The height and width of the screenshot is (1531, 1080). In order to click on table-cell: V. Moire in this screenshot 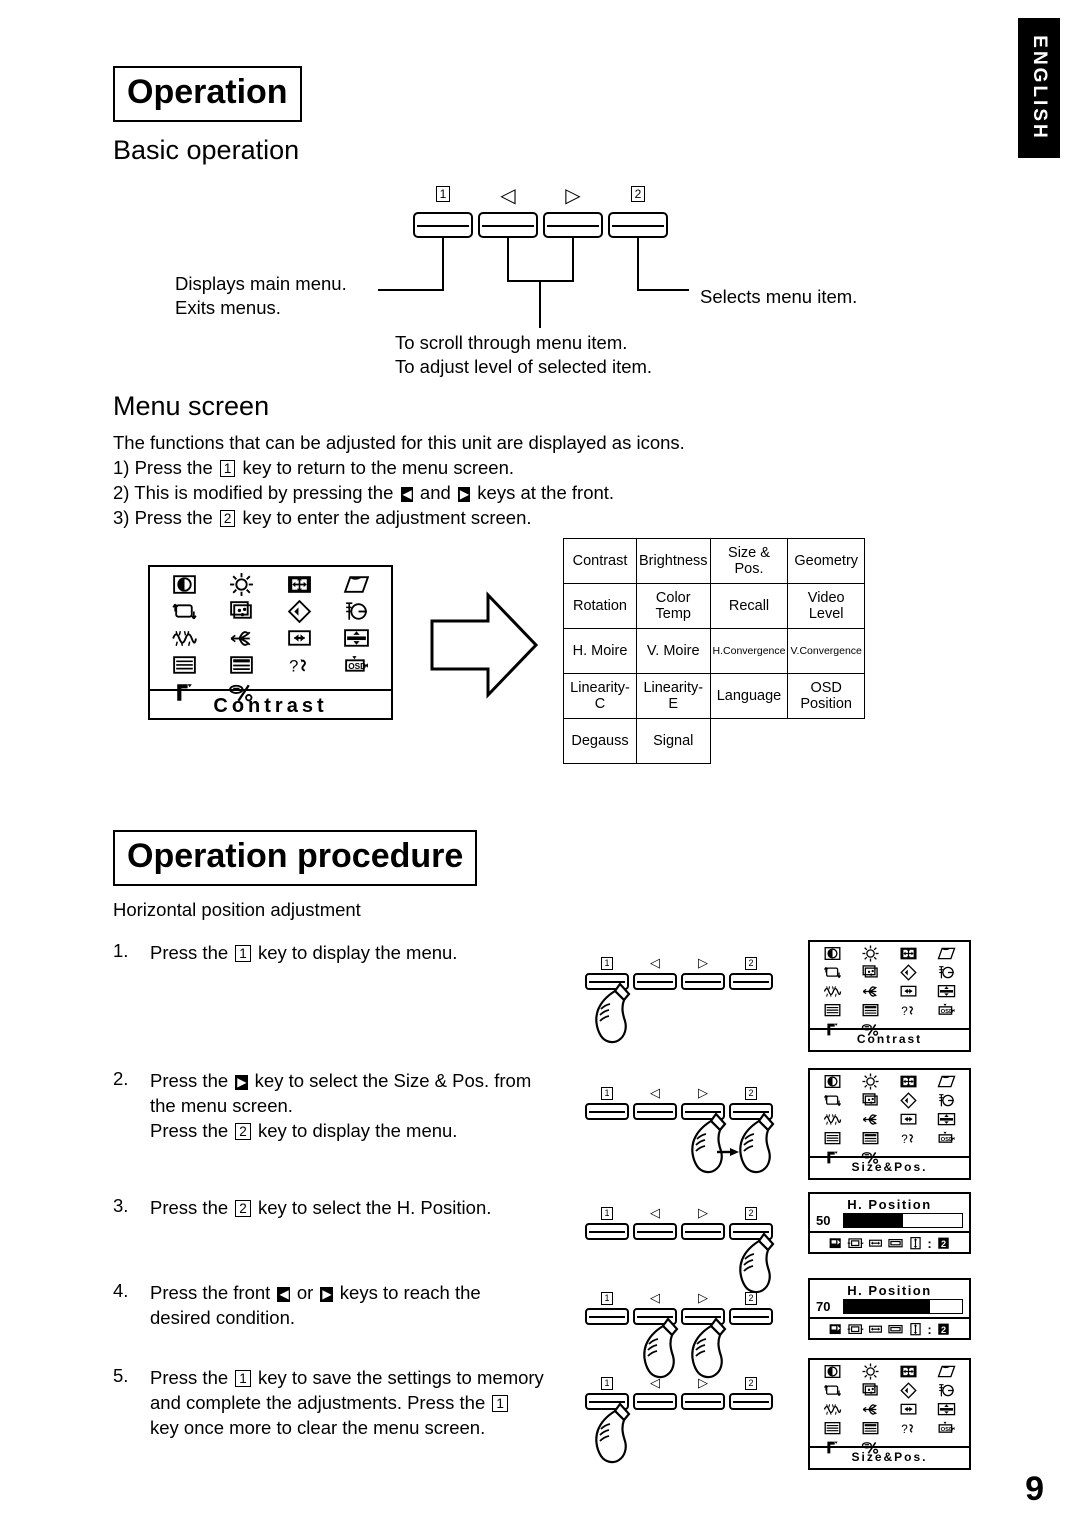, I will do `click(673, 651)`.